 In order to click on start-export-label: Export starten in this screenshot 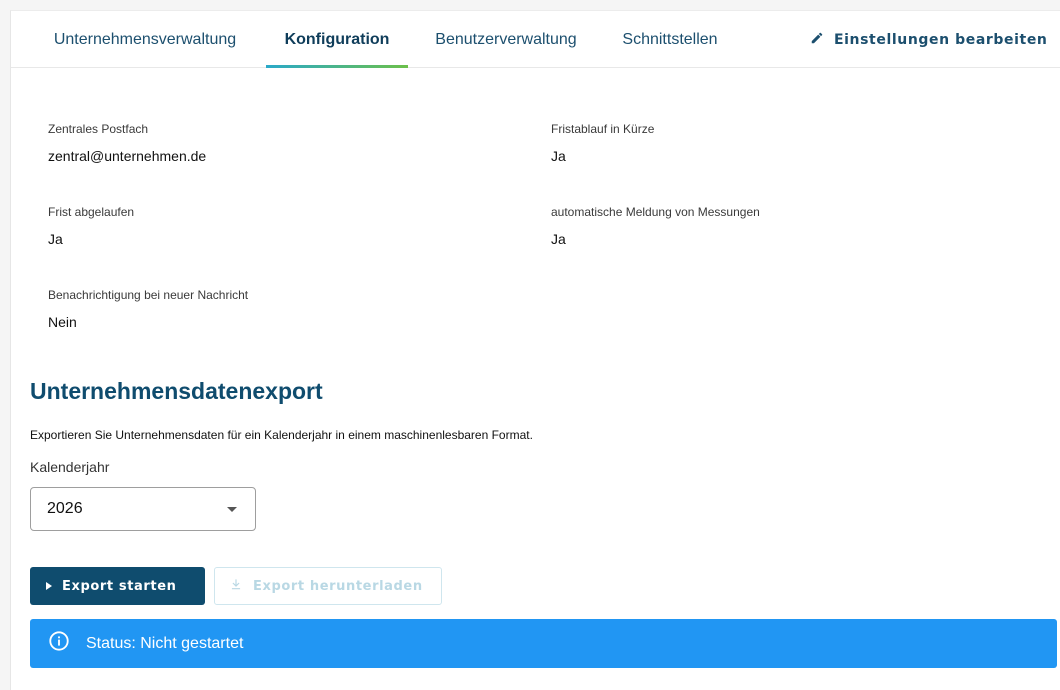, I will do `click(119, 586)`.